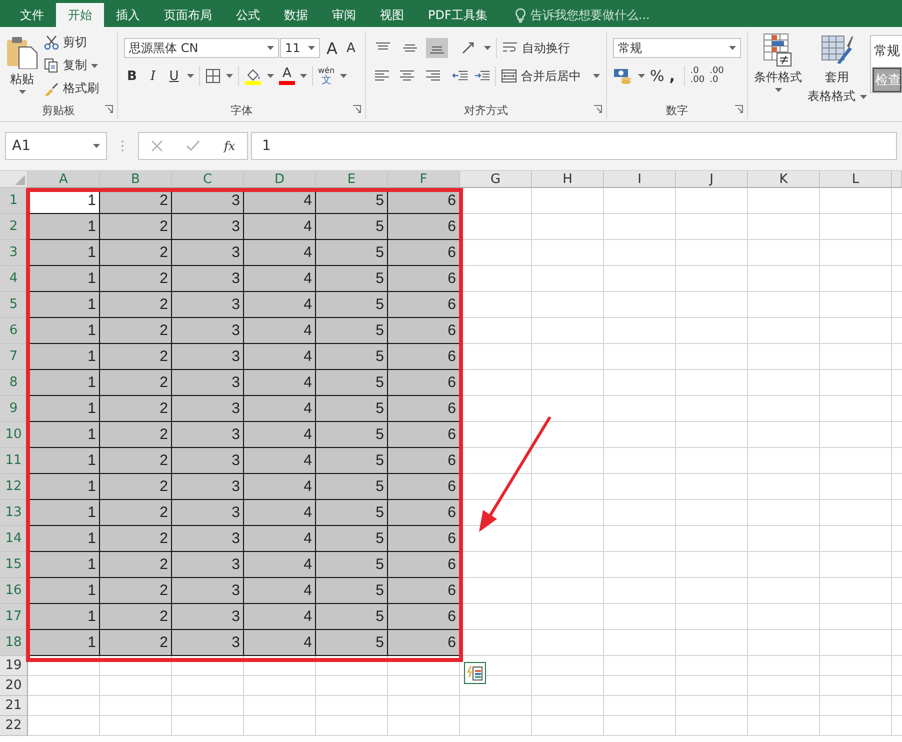  What do you see at coordinates (71, 88) in the screenshot?
I see `format-painter-button: 格式刷` at bounding box center [71, 88].